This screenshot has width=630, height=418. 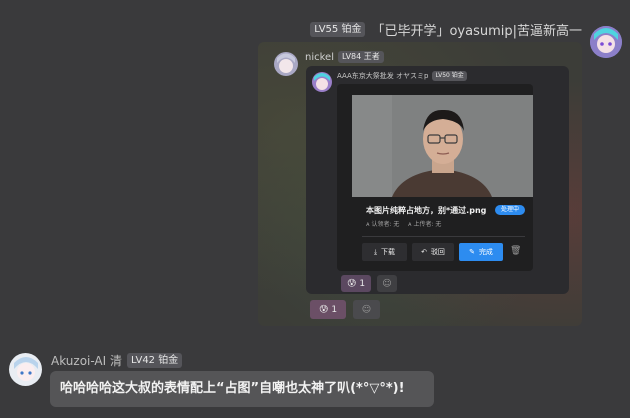 I want to click on level-badge: LV84 王者, so click(x=360, y=57).